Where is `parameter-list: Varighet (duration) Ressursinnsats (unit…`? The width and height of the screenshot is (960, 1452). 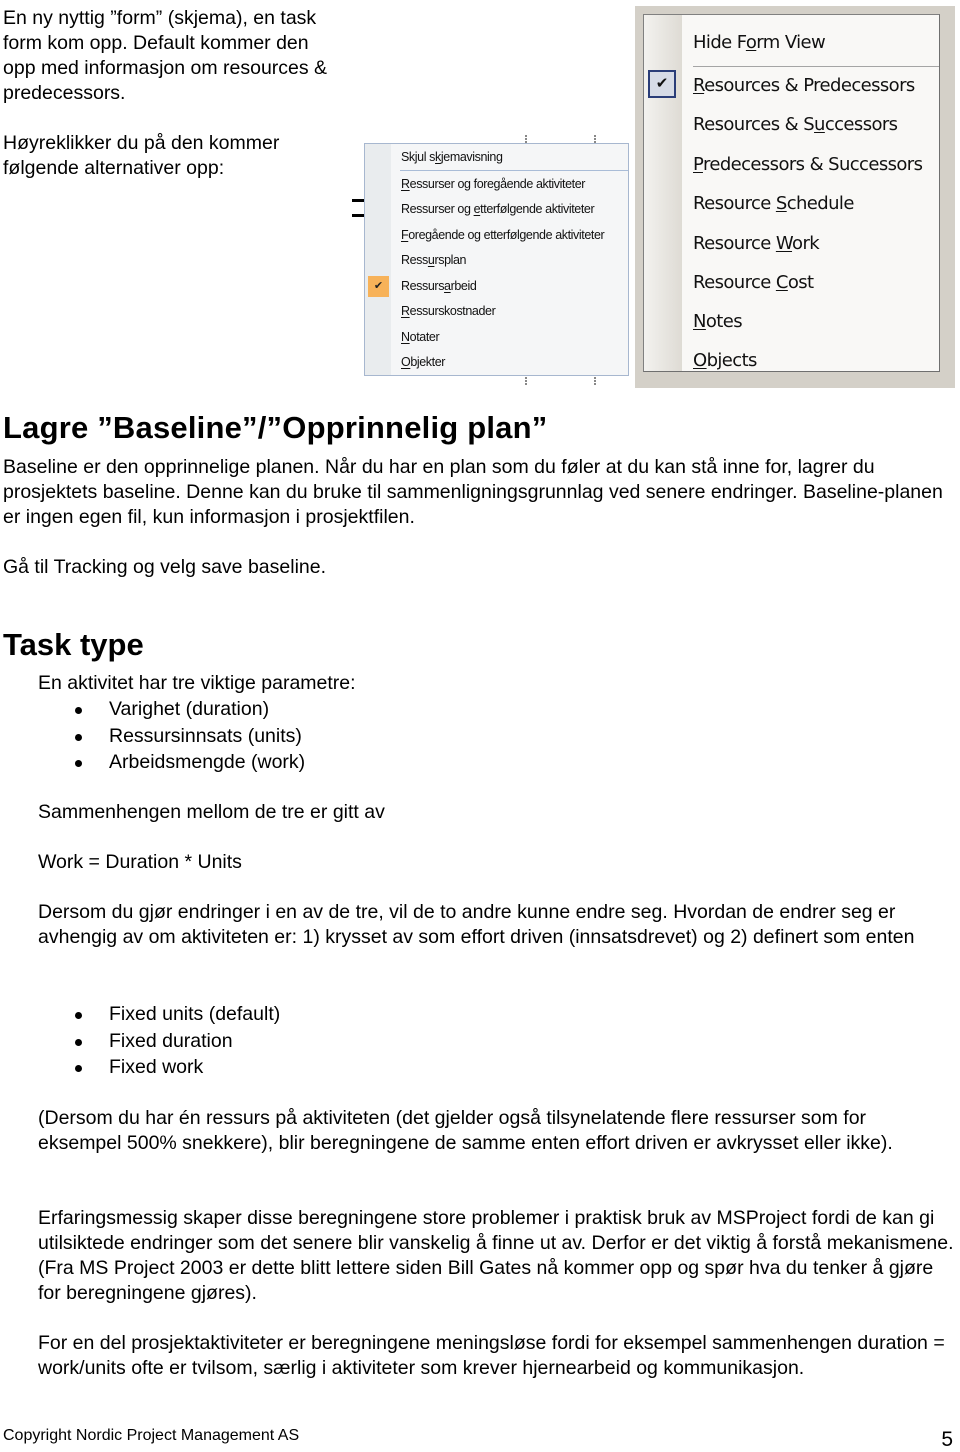 parameter-list: Varighet (duration) Ressursinnsats (unit… is located at coordinates (171, 736).